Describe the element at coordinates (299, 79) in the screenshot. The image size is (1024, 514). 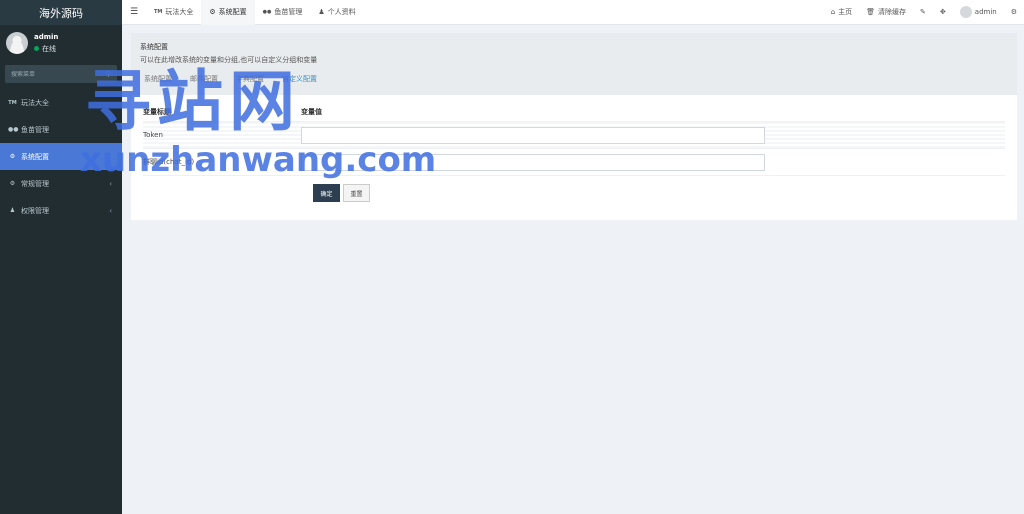
I see `subtab-custom: 自定义配置` at that location.